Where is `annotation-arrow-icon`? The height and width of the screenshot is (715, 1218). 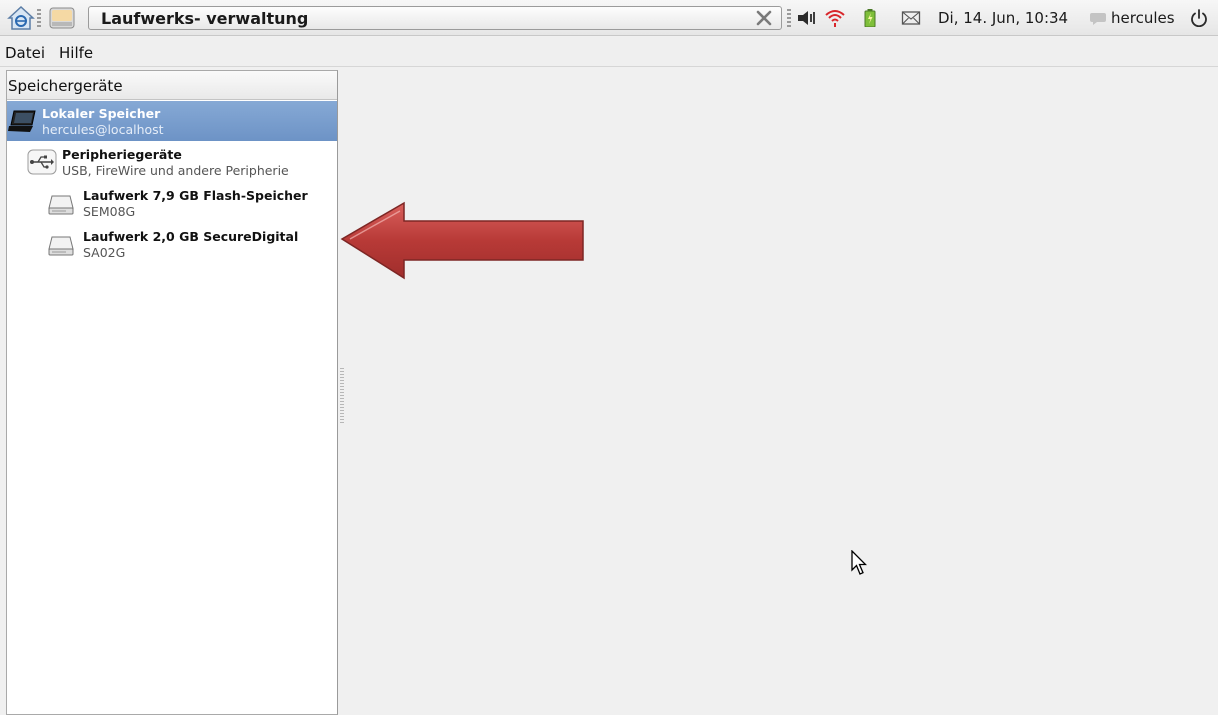
annotation-arrow-icon is located at coordinates (462, 240).